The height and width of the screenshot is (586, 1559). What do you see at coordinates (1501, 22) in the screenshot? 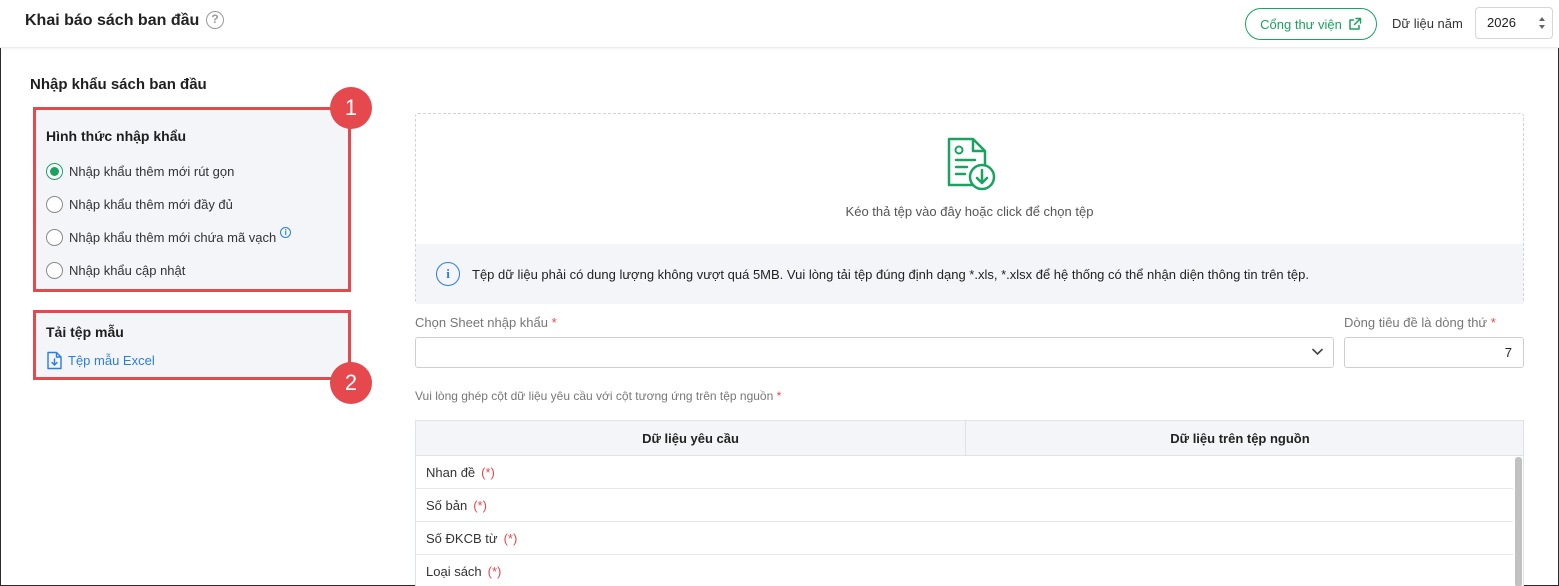
I see `year-value: 2026` at bounding box center [1501, 22].